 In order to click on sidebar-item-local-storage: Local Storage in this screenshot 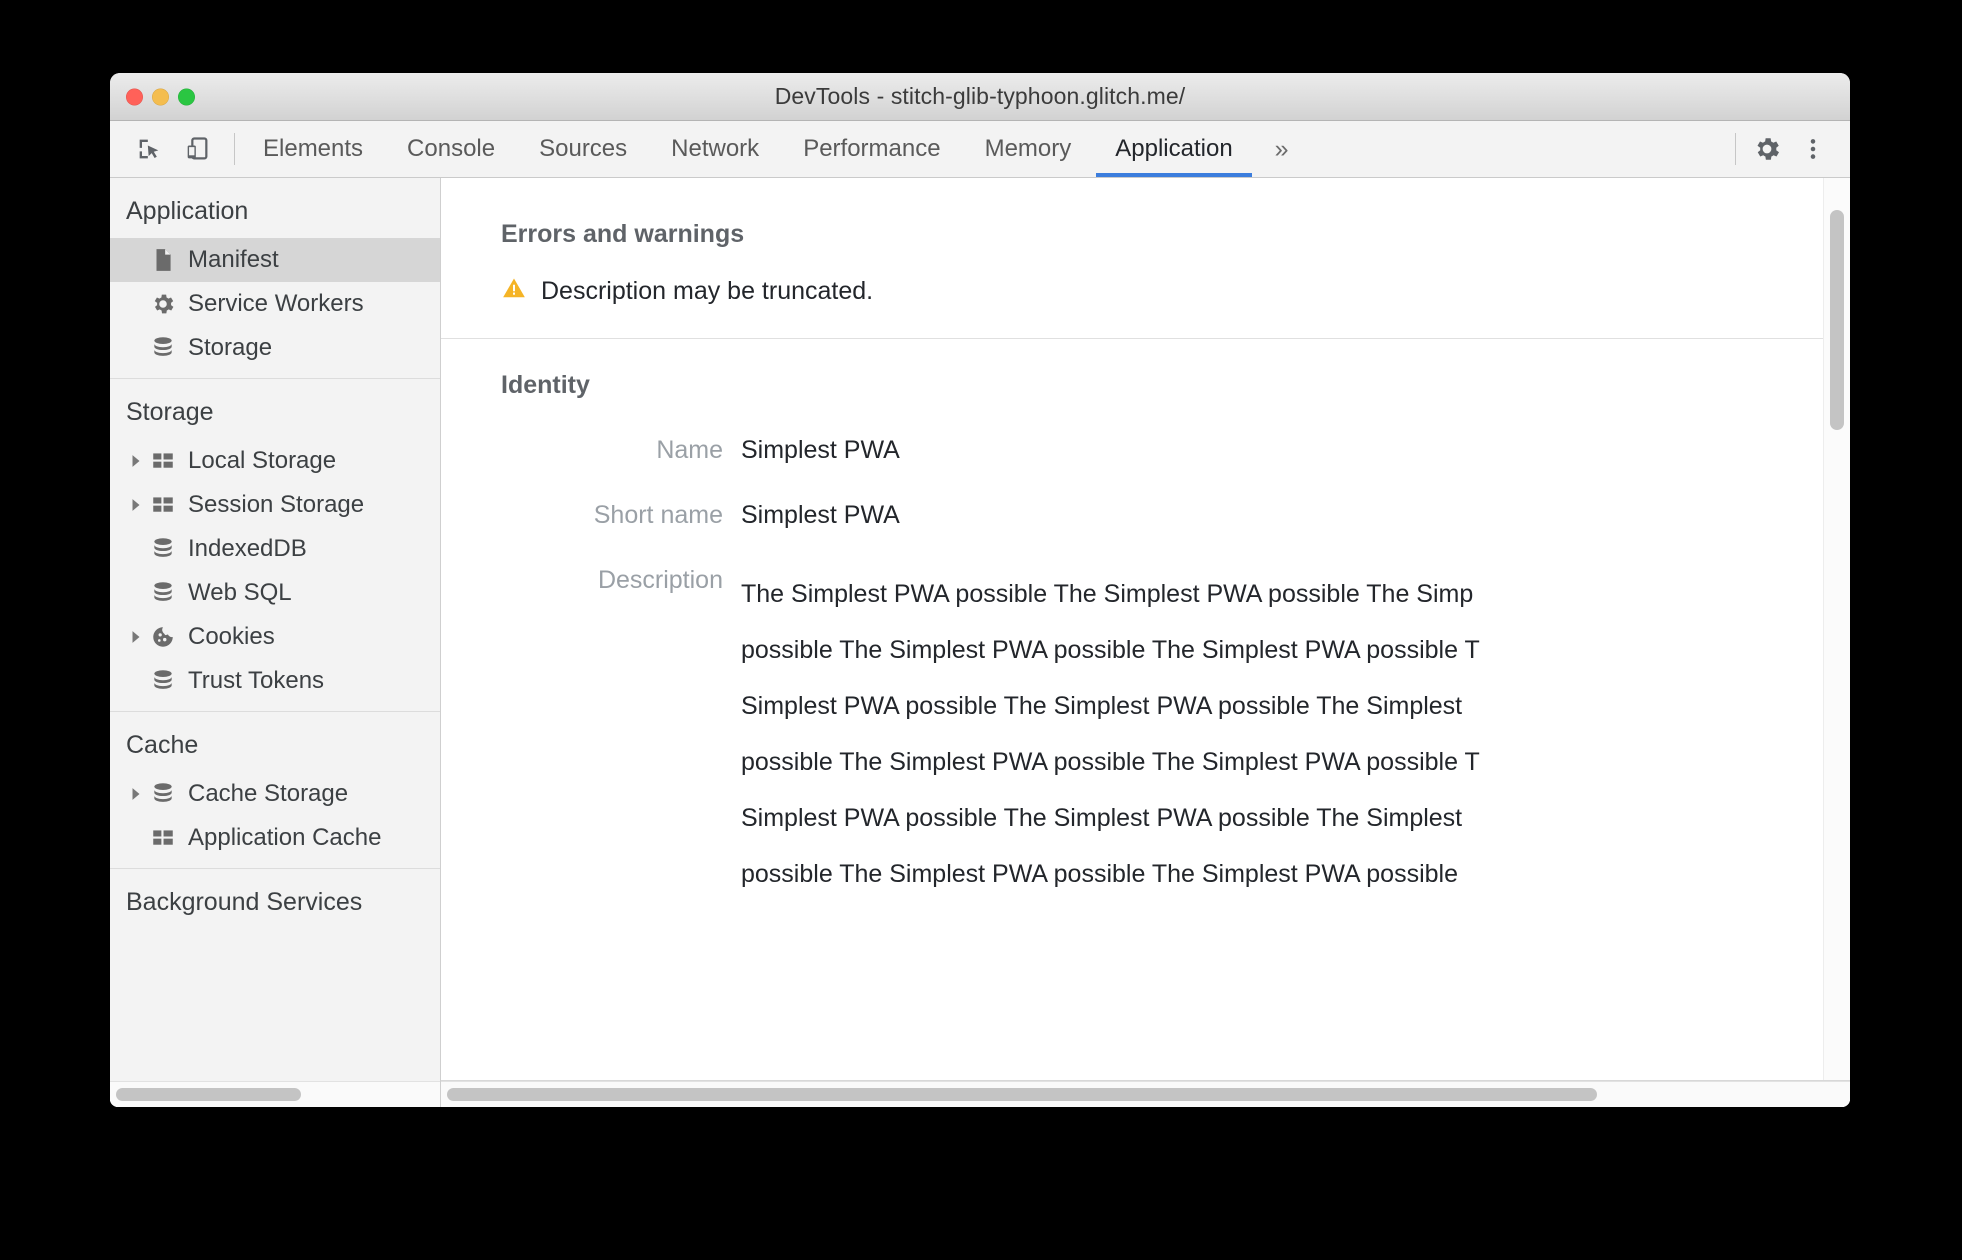, I will do `click(275, 461)`.